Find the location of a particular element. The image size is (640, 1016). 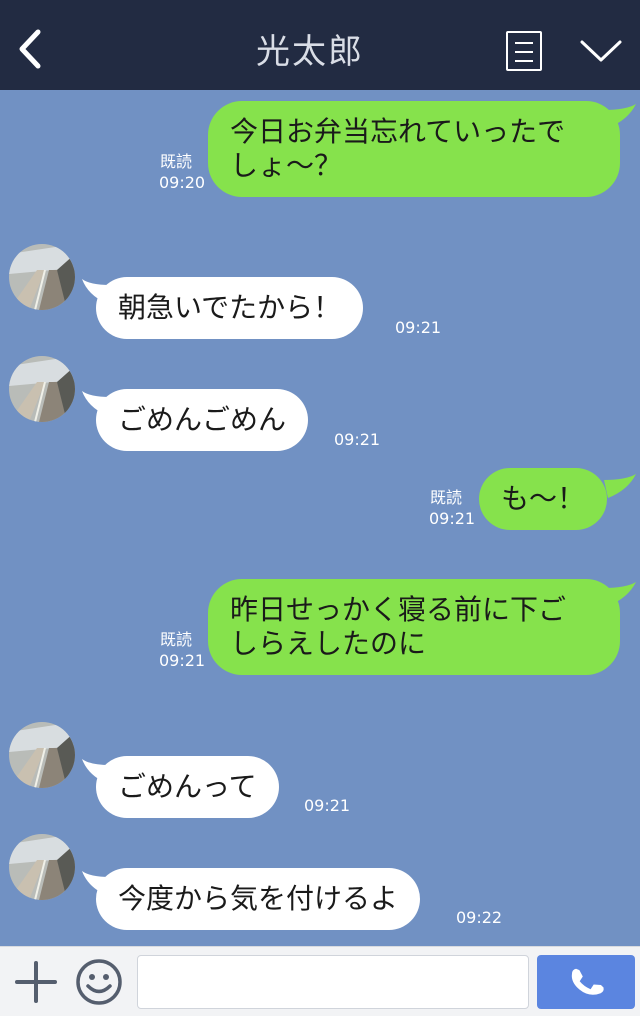

message-sent: 今日お弁当忘れていったで しょ〜？ 既読 09:20 is located at coordinates (320, 145).